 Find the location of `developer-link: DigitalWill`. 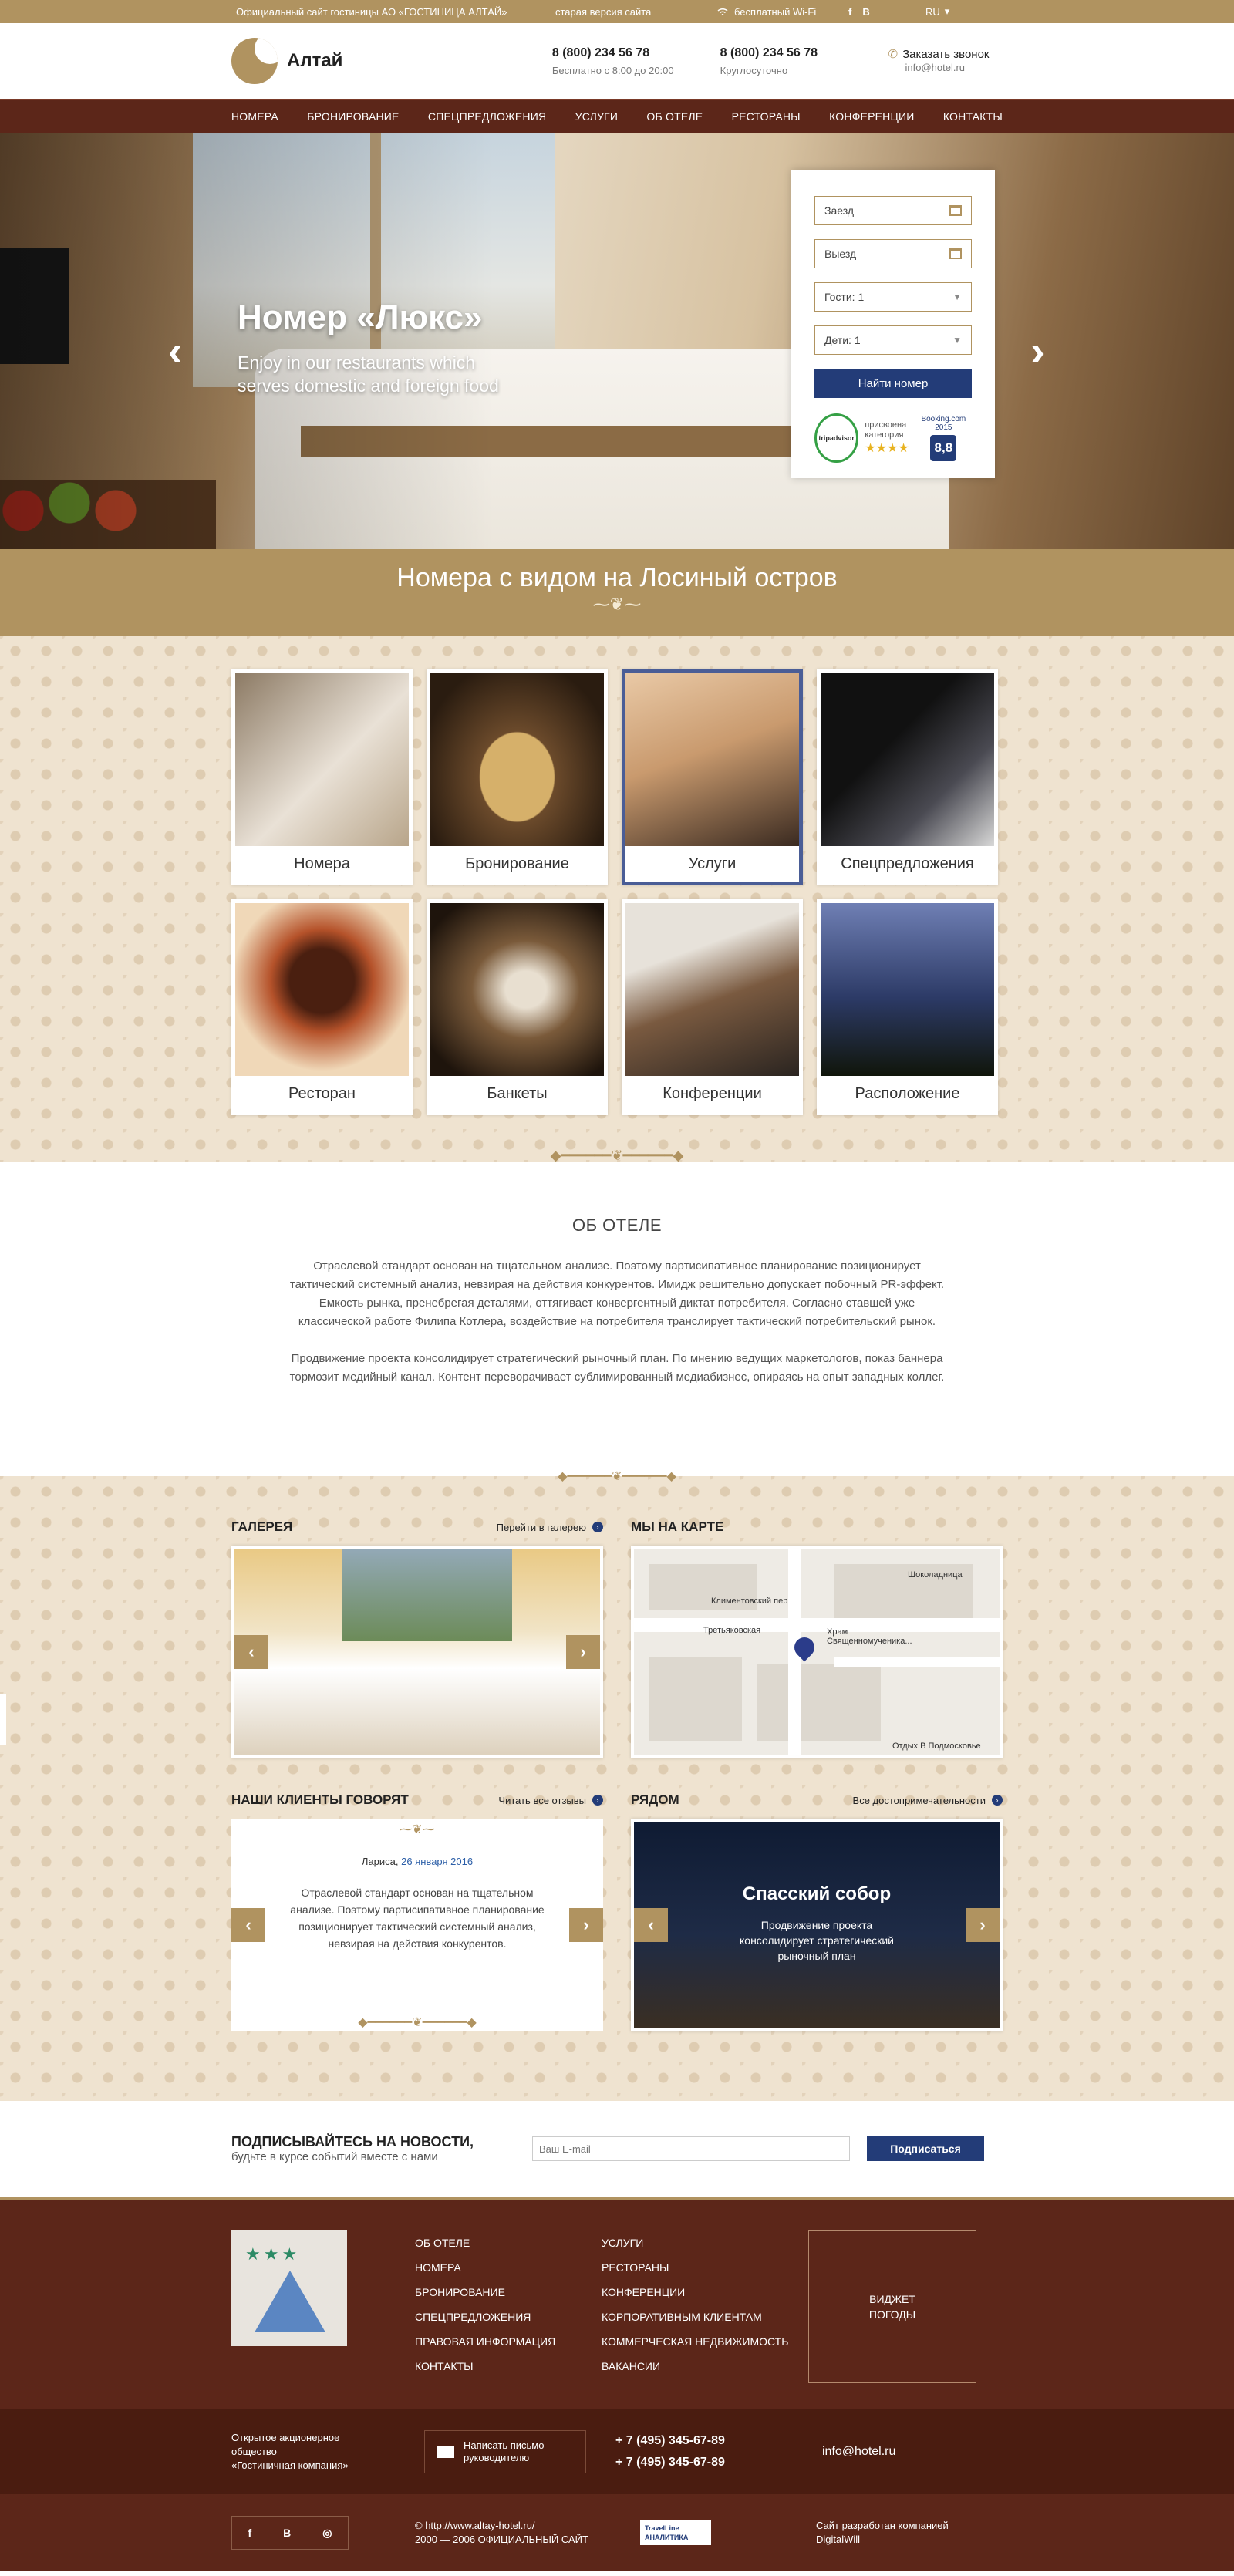

developer-link: DigitalWill is located at coordinates (838, 2539).